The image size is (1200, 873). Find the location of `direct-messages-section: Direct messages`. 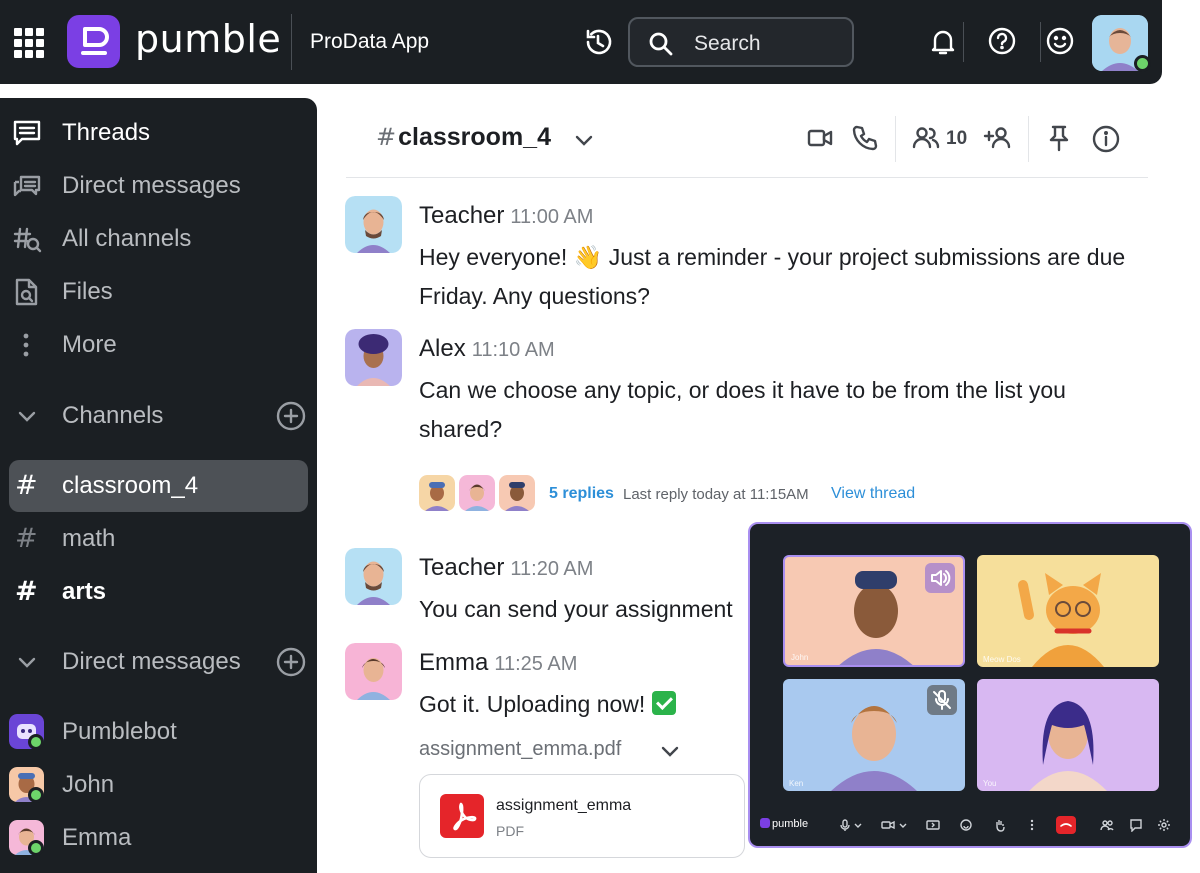

direct-messages-section: Direct messages is located at coordinates (158, 662).